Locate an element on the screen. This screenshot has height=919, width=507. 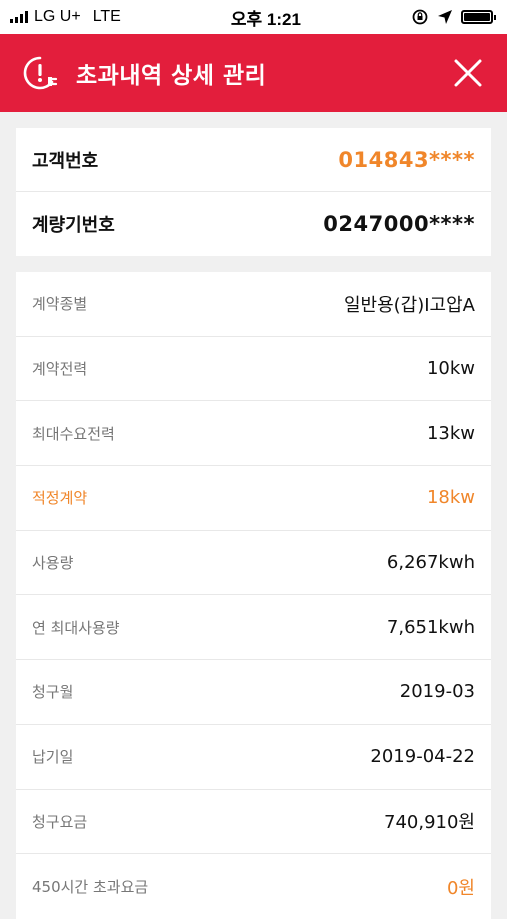
status-right is located at coordinates (453, 17).